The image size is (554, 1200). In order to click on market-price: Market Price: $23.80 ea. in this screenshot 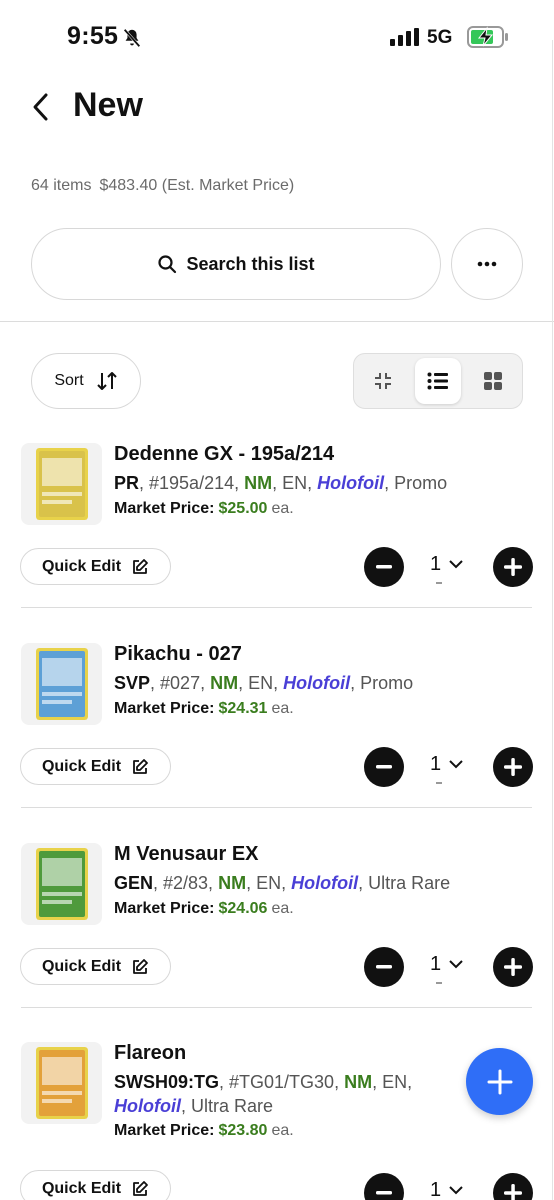, I will do `click(204, 1131)`.